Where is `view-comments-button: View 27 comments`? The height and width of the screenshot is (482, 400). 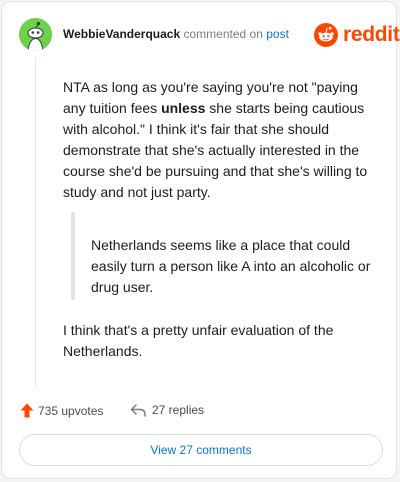
view-comments-button: View 27 comments is located at coordinates (201, 450).